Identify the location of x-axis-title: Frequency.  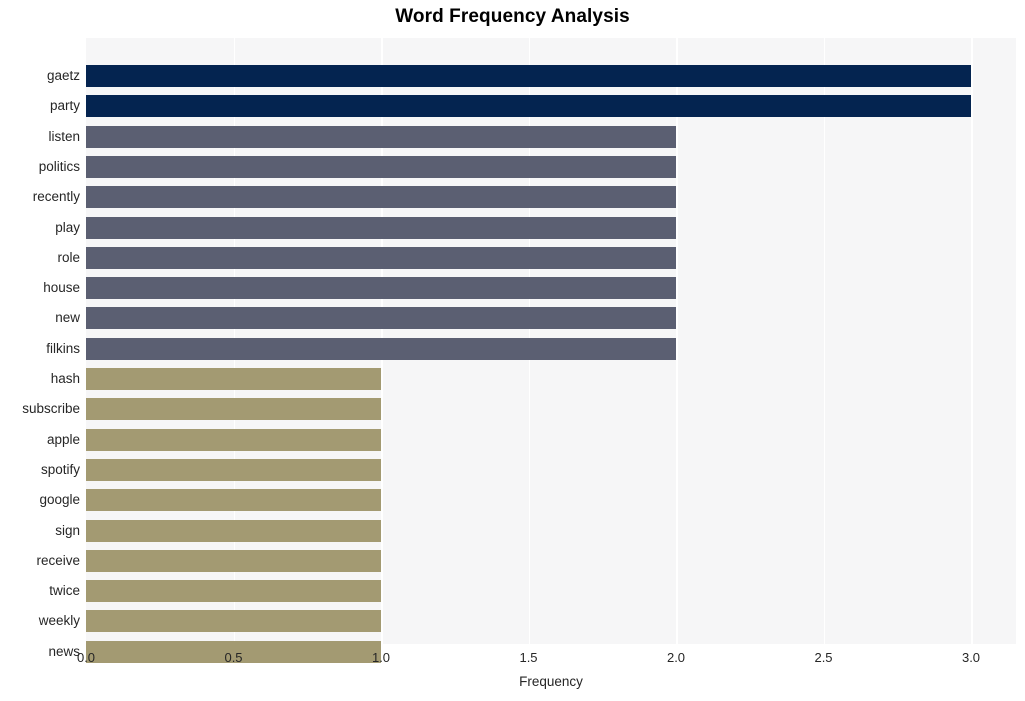
(551, 681).